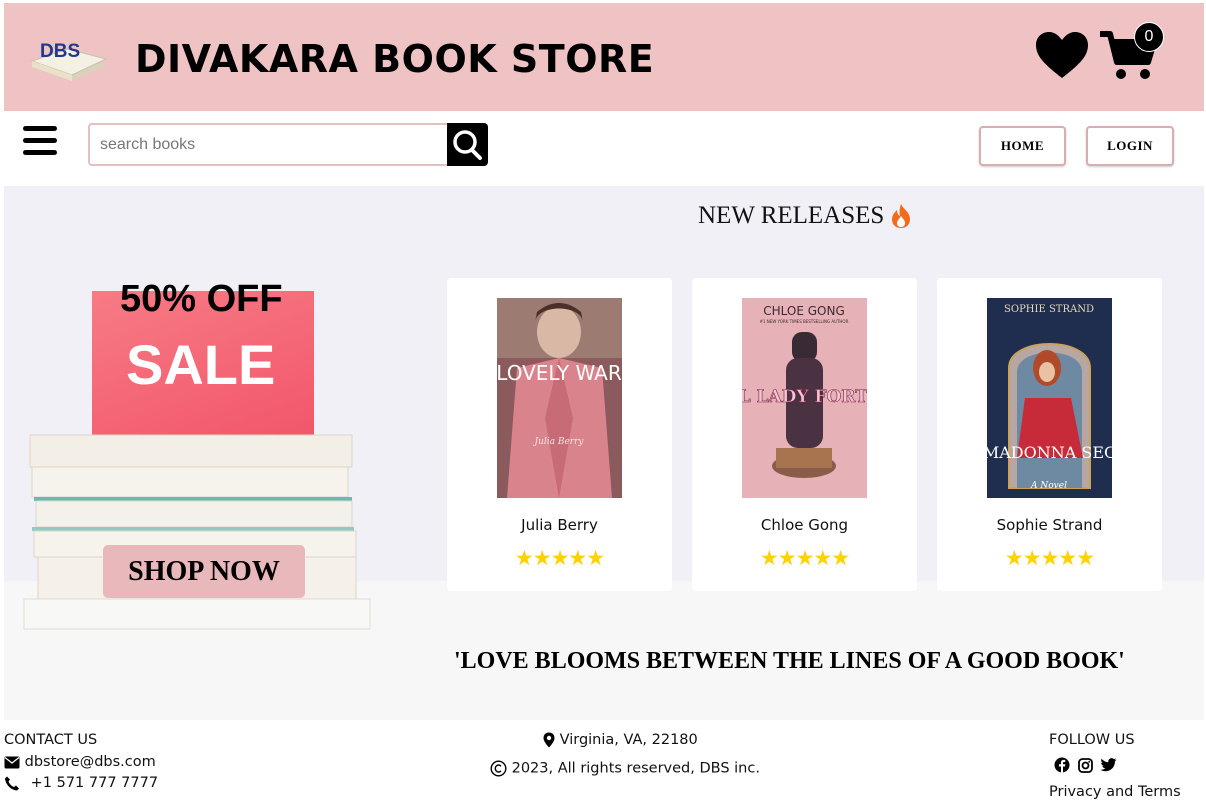 Image resolution: width=1206 pixels, height=808 pixels. Describe the element at coordinates (268, 144) in the screenshot. I see `search-input` at that location.